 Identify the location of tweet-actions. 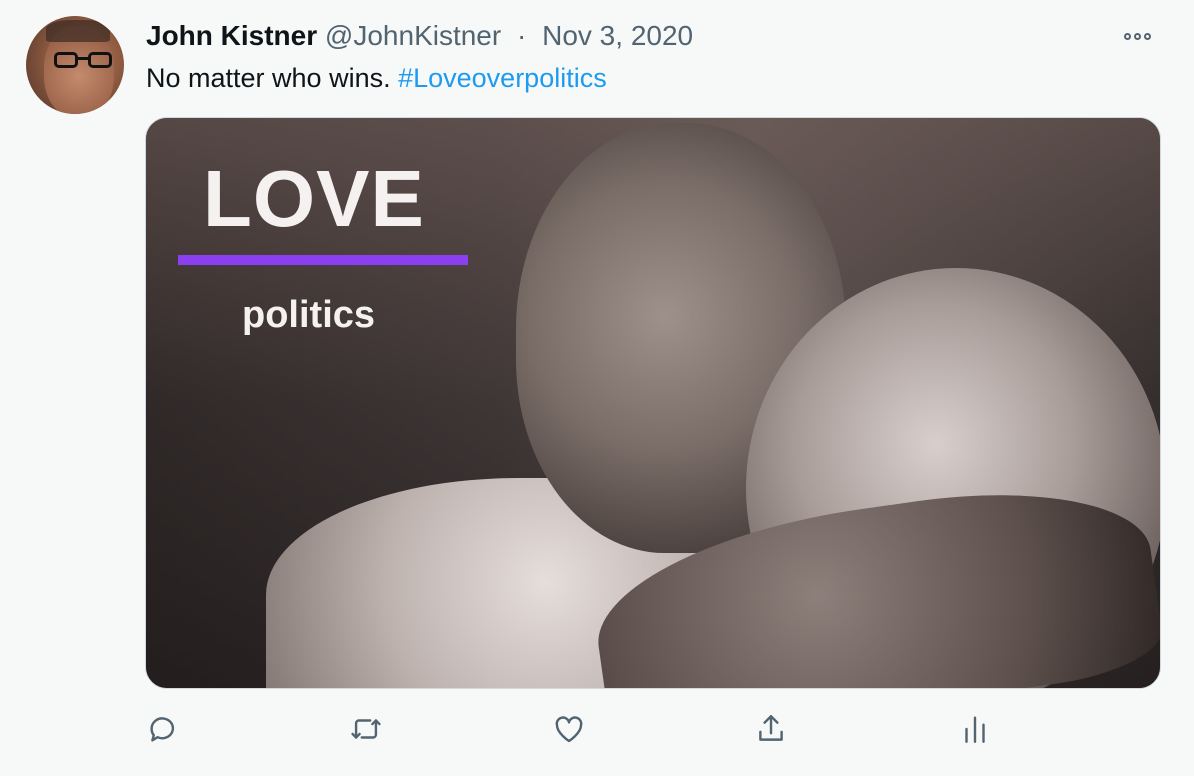
(597, 731).